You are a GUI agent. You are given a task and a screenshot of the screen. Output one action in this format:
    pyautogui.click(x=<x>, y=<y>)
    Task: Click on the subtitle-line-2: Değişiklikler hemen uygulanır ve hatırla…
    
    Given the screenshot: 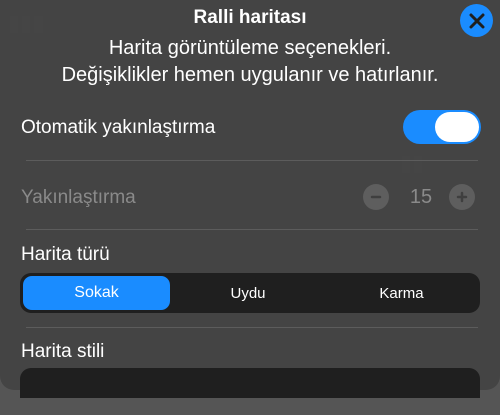 What is the action you would take?
    pyautogui.click(x=250, y=75)
    